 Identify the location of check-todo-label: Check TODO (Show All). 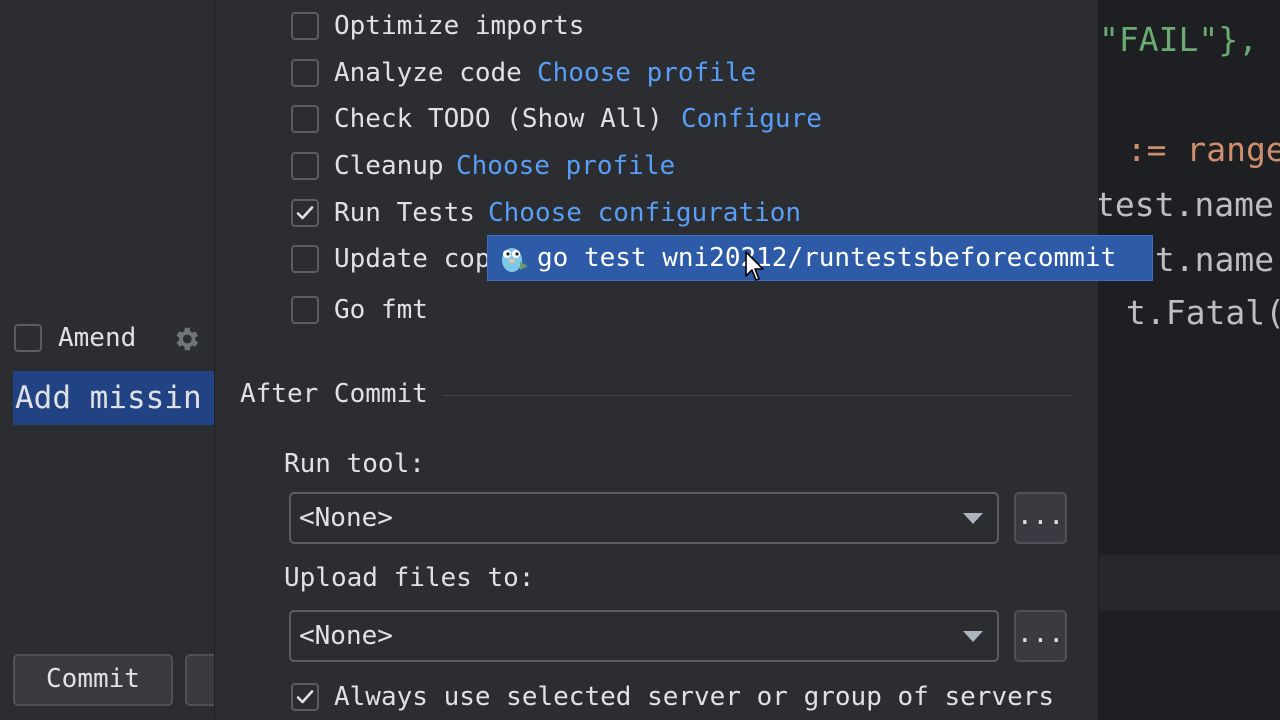
(498, 119).